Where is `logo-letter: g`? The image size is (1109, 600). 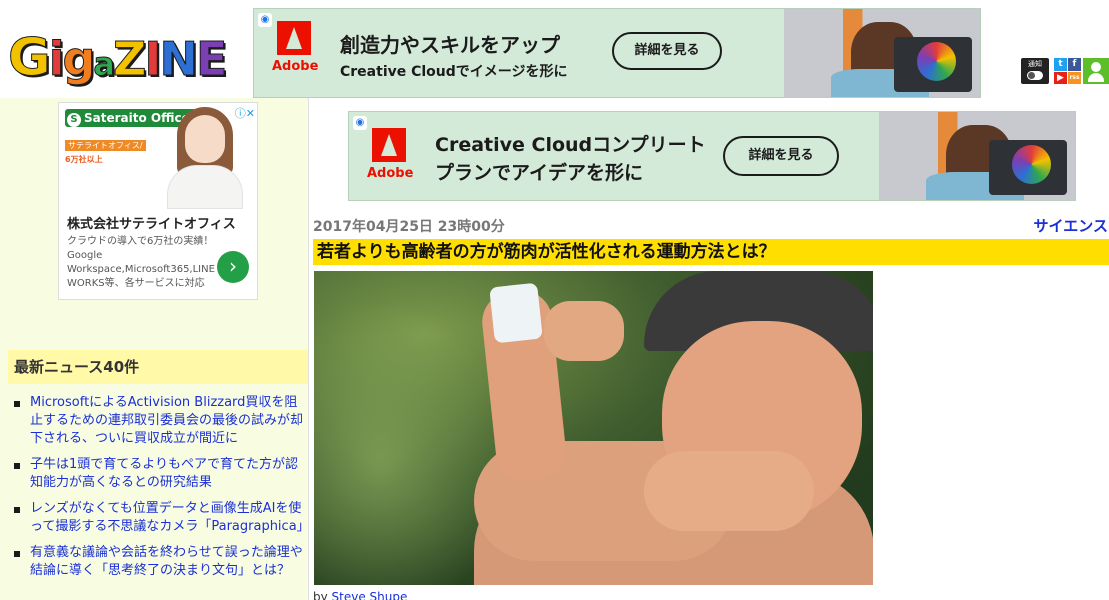
logo-letter: g is located at coordinates (79, 59).